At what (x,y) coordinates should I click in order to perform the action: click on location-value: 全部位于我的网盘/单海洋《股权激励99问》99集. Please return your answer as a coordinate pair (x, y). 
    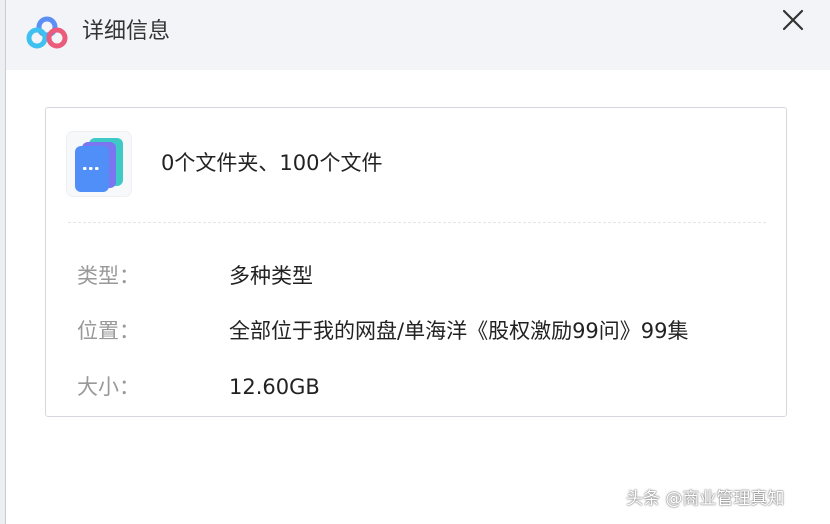
    Looking at the image, I should click on (459, 331).